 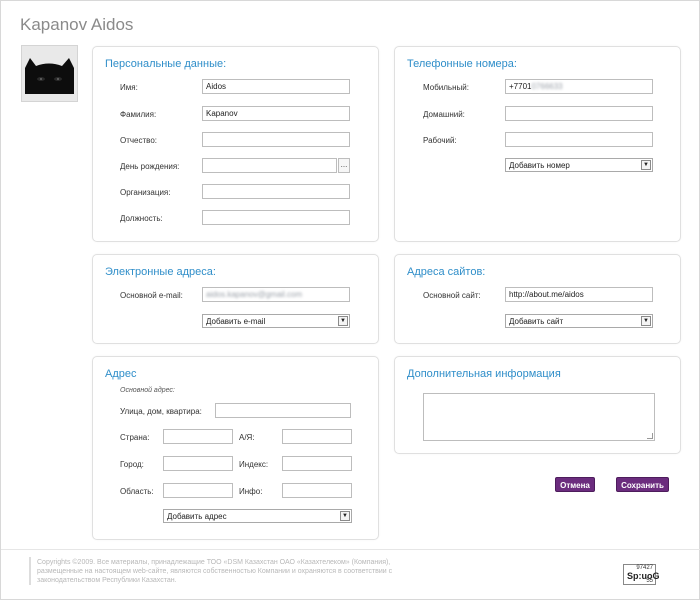 I want to click on street-label: Улица, дом, квартира:, so click(x=161, y=411).